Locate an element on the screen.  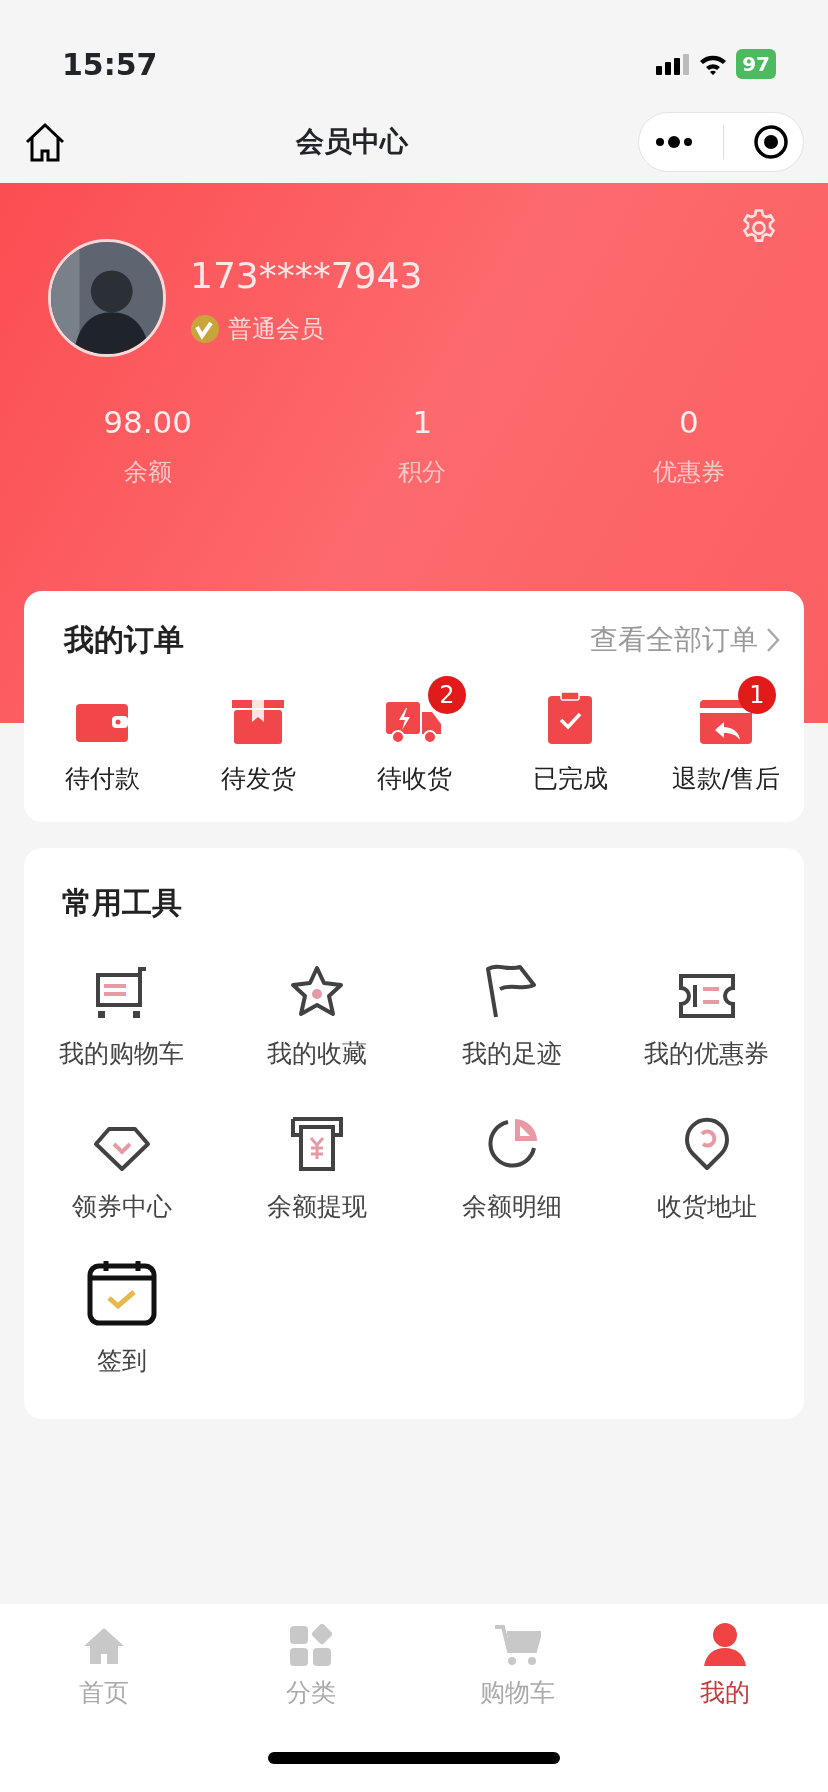
order-status-item: 2 待收货 is located at coordinates (414, 734).